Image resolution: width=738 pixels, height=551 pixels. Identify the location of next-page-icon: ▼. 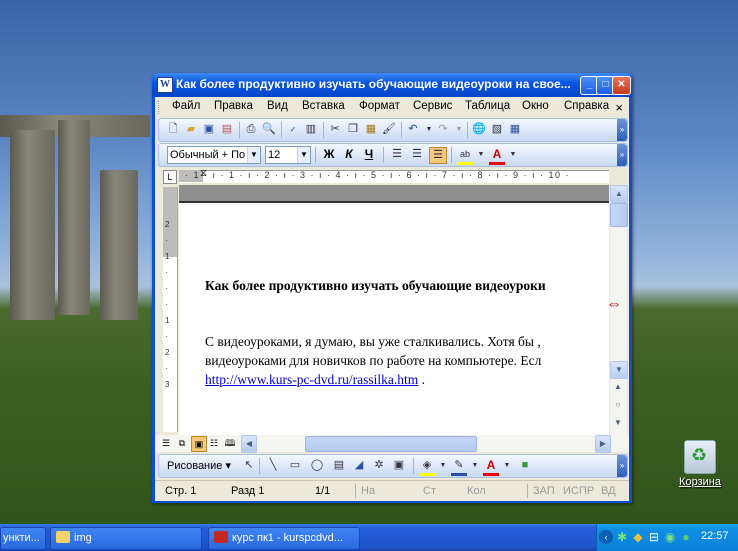
(618, 423).